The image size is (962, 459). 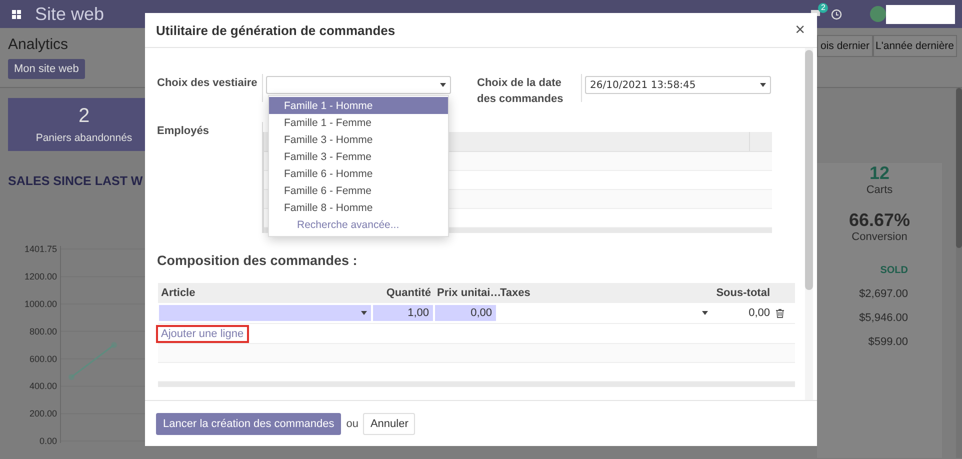 What do you see at coordinates (894, 270) in the screenshot?
I see `column-heading: SOLD` at bounding box center [894, 270].